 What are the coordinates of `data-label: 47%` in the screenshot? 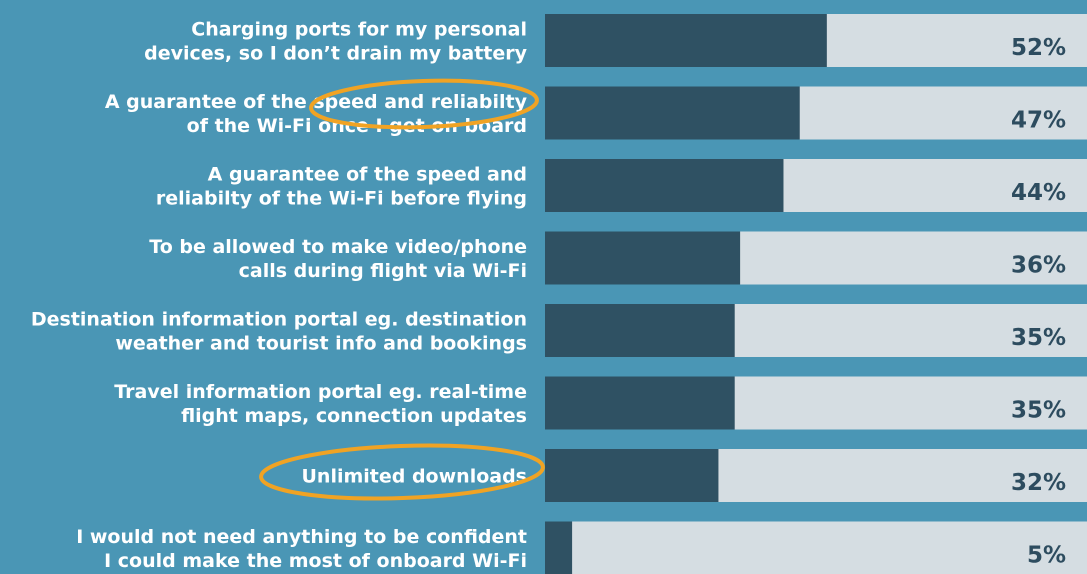 It's located at (1038, 121).